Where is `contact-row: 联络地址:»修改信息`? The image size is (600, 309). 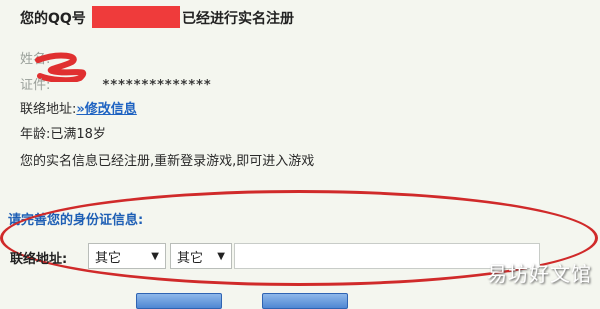
contact-row: 联络地址:»修改信息 is located at coordinates (78, 107).